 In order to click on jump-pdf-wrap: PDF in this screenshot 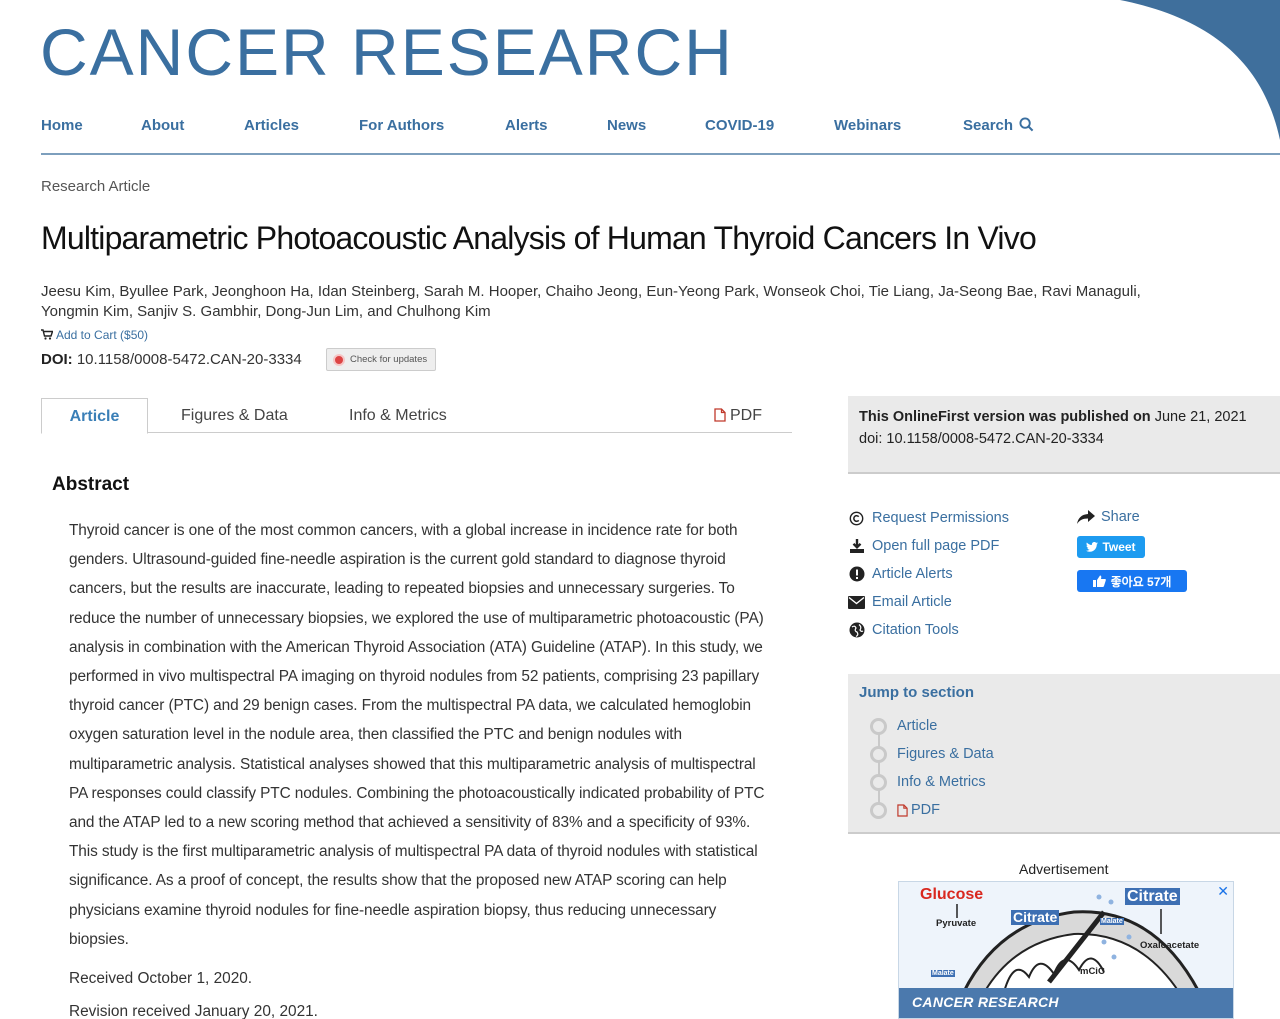, I will do `click(918, 810)`.